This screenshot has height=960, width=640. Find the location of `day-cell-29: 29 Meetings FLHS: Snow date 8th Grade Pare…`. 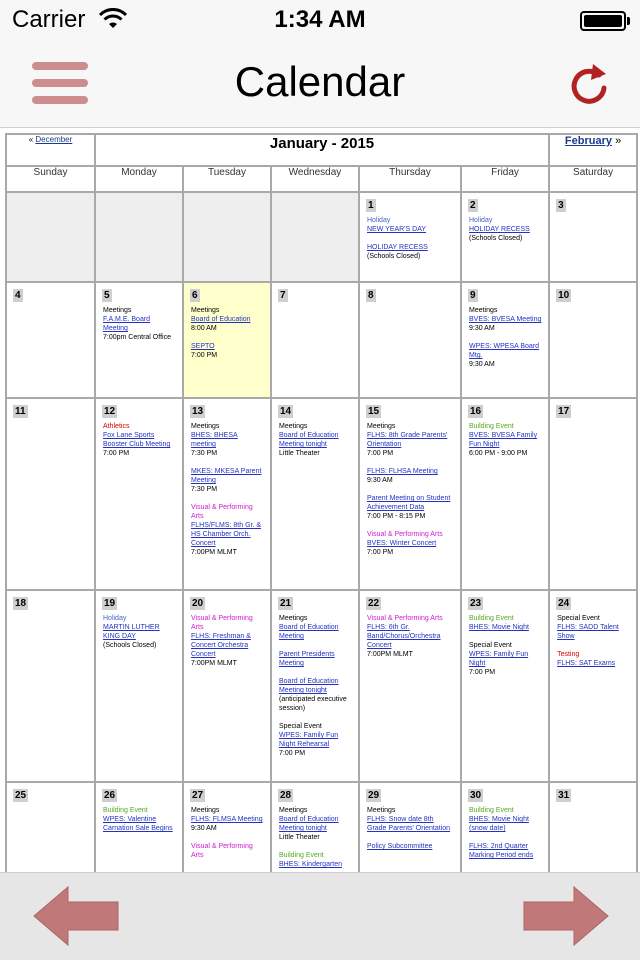

day-cell-29: 29 Meetings FLHS: Snow date 8th Grade Pare… is located at coordinates (410, 827).